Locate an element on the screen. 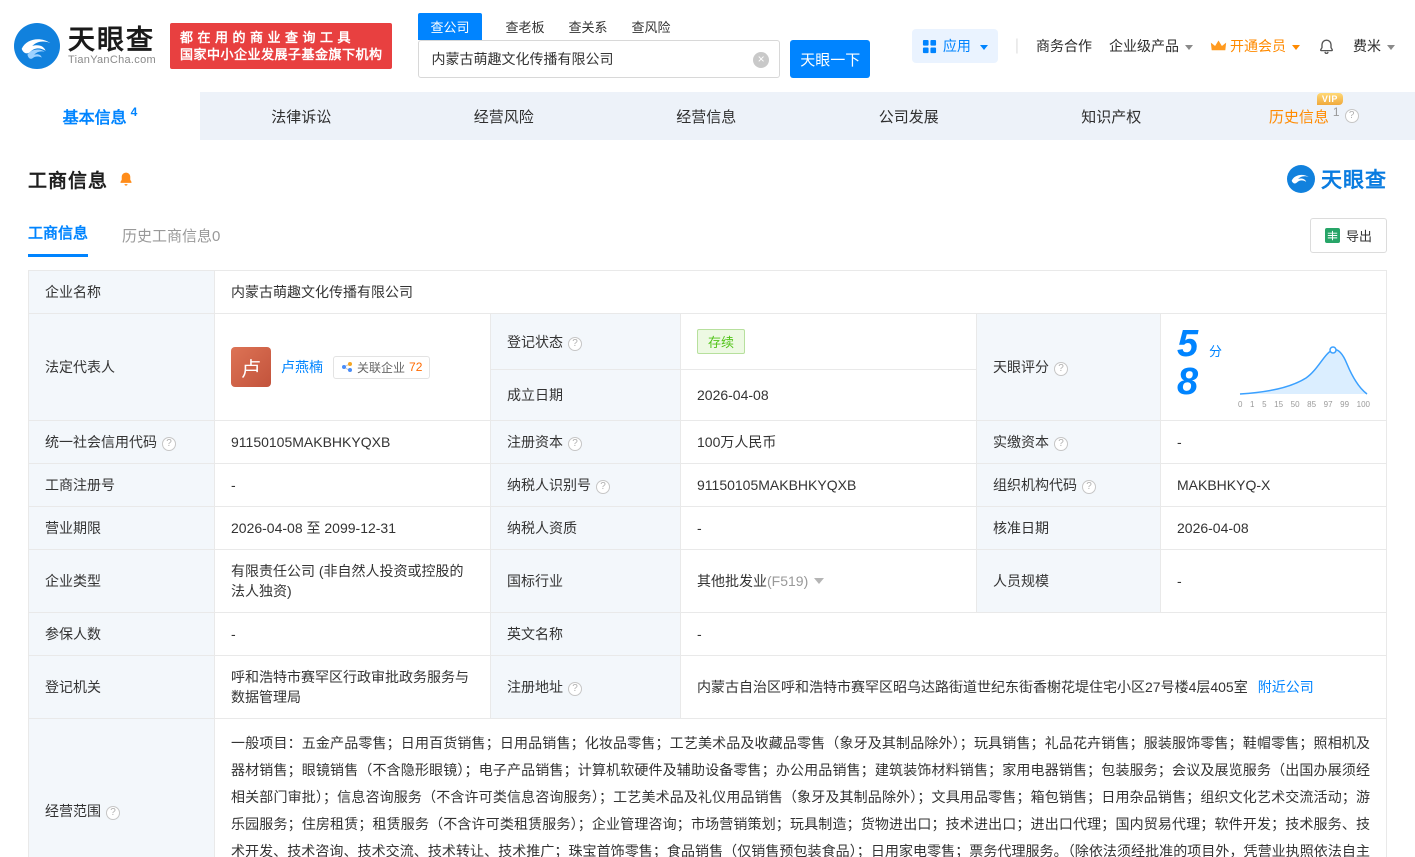  value-english-name: - is located at coordinates (1033, 634).